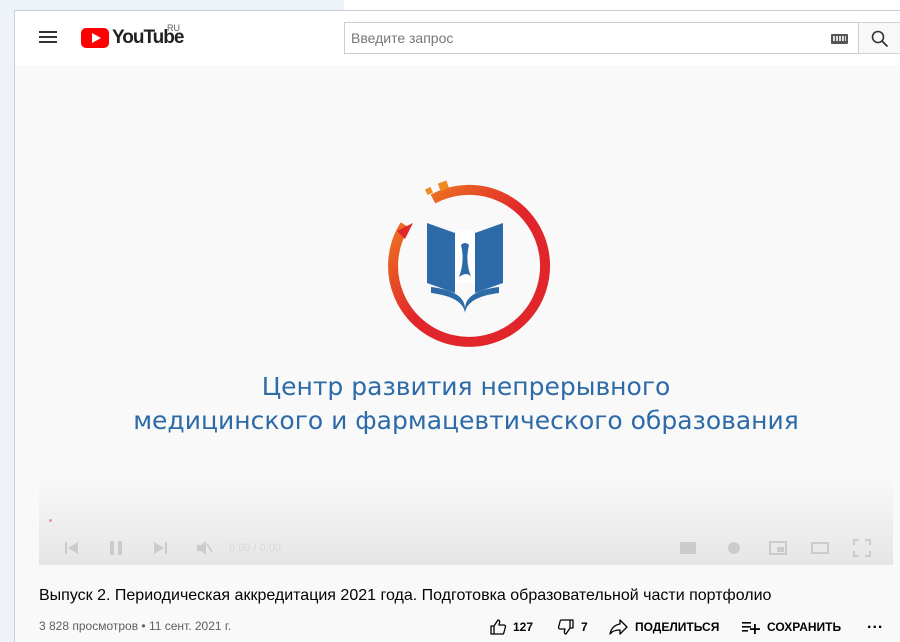 The image size is (900, 642). What do you see at coordinates (511, 627) in the screenshot?
I see `like-button: 127` at bounding box center [511, 627].